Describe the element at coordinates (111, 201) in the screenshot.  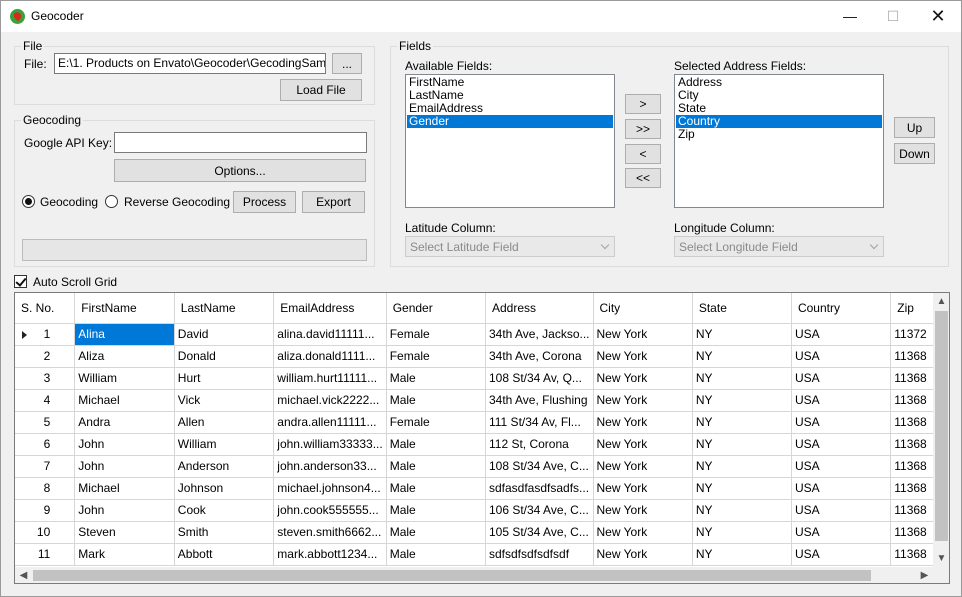
I see `reverse-geocoding-radio` at that location.